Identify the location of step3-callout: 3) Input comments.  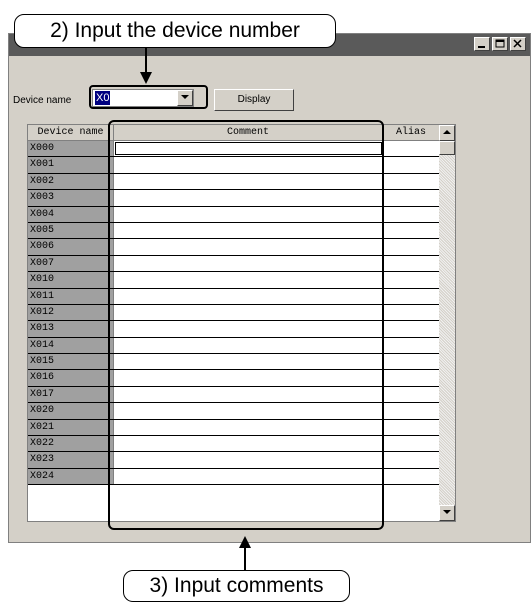
(236, 586).